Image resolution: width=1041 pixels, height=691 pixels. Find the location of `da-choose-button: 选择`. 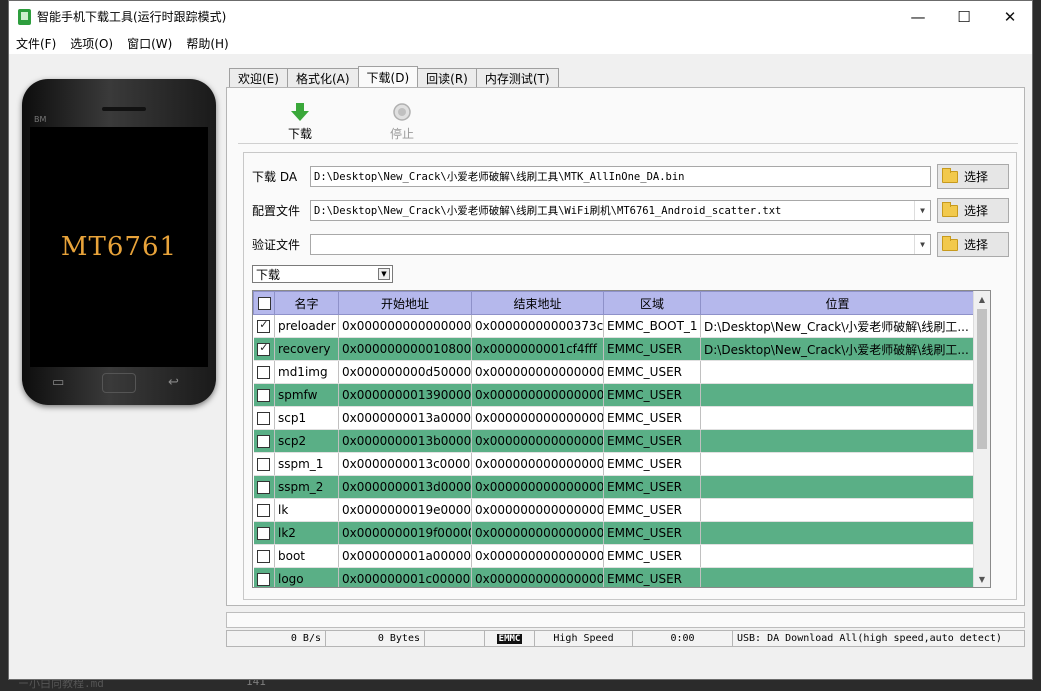

da-choose-button: 选择 is located at coordinates (973, 176).